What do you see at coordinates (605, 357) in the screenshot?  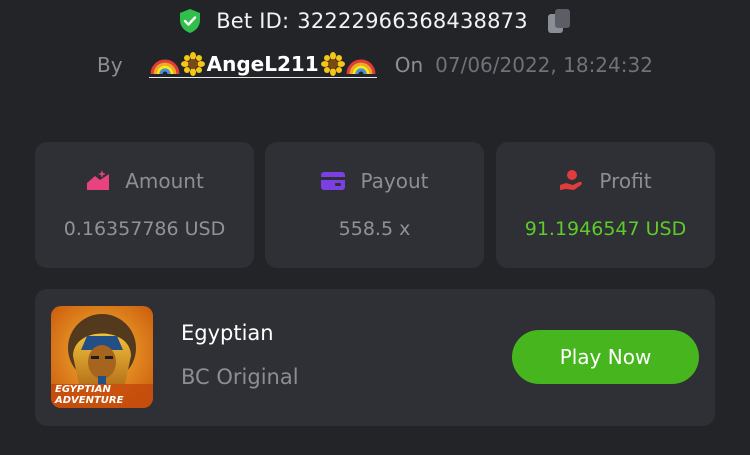 I see `play-now-button: Play Now` at bounding box center [605, 357].